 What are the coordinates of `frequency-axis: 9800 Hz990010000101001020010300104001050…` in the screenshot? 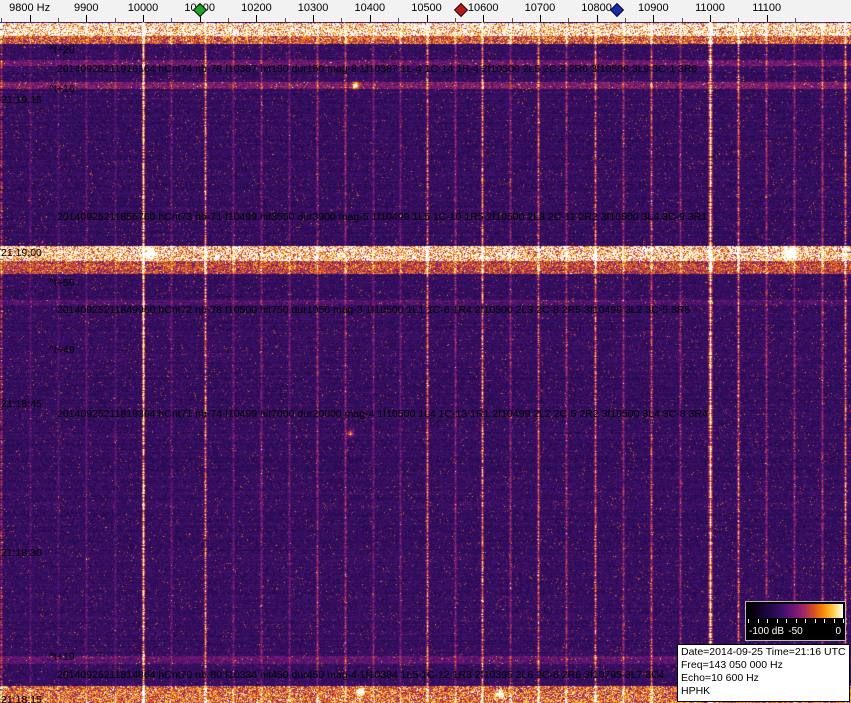 It's located at (425, 11).